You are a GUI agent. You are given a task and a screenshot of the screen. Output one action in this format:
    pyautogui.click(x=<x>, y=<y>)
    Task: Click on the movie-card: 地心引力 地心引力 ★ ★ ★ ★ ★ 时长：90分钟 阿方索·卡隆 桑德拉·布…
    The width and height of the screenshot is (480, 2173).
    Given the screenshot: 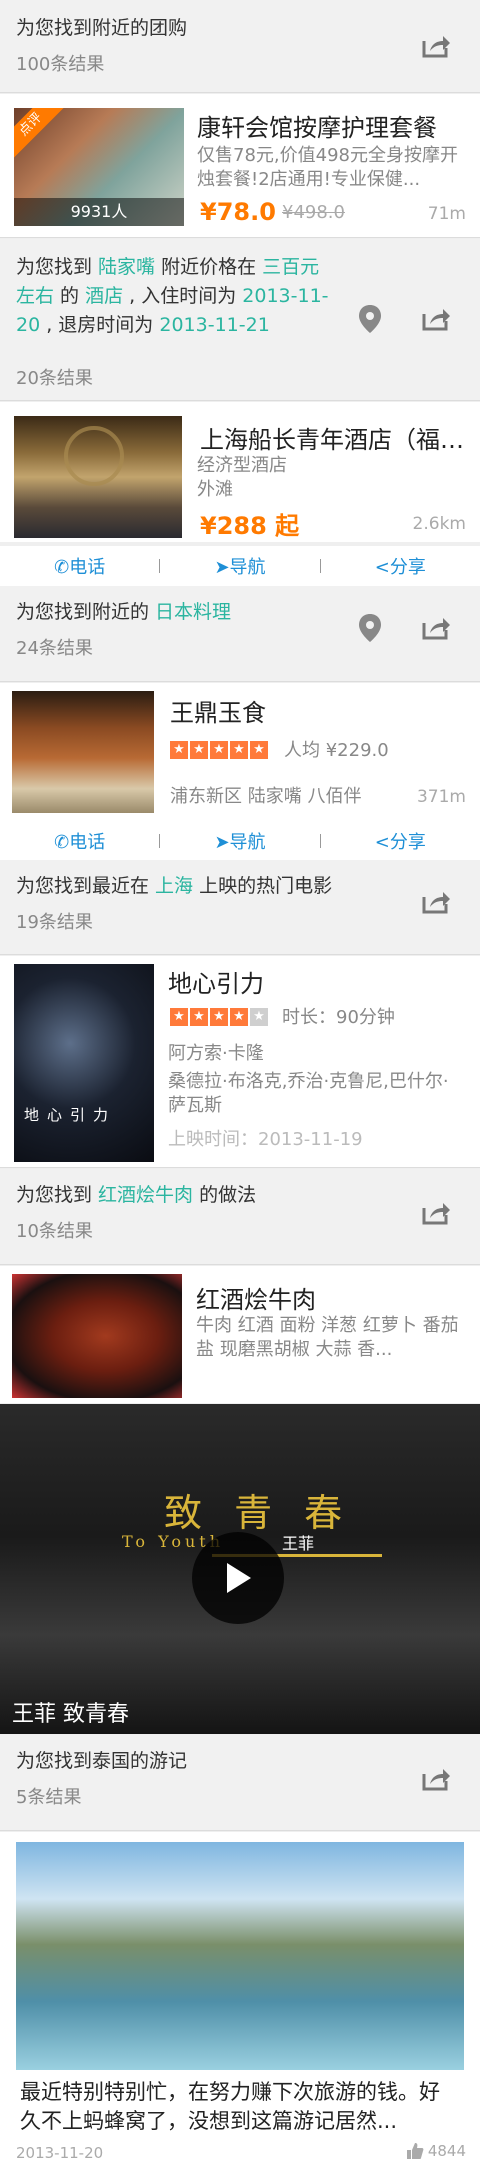 What is the action you would take?
    pyautogui.click(x=240, y=1062)
    